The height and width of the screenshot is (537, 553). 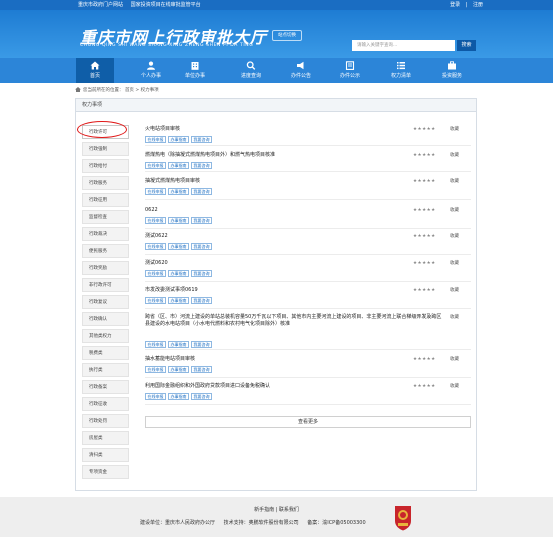 What do you see at coordinates (170, 359) in the screenshot?
I see `matter-title: 抽水蓄能电站项目审核` at bounding box center [170, 359].